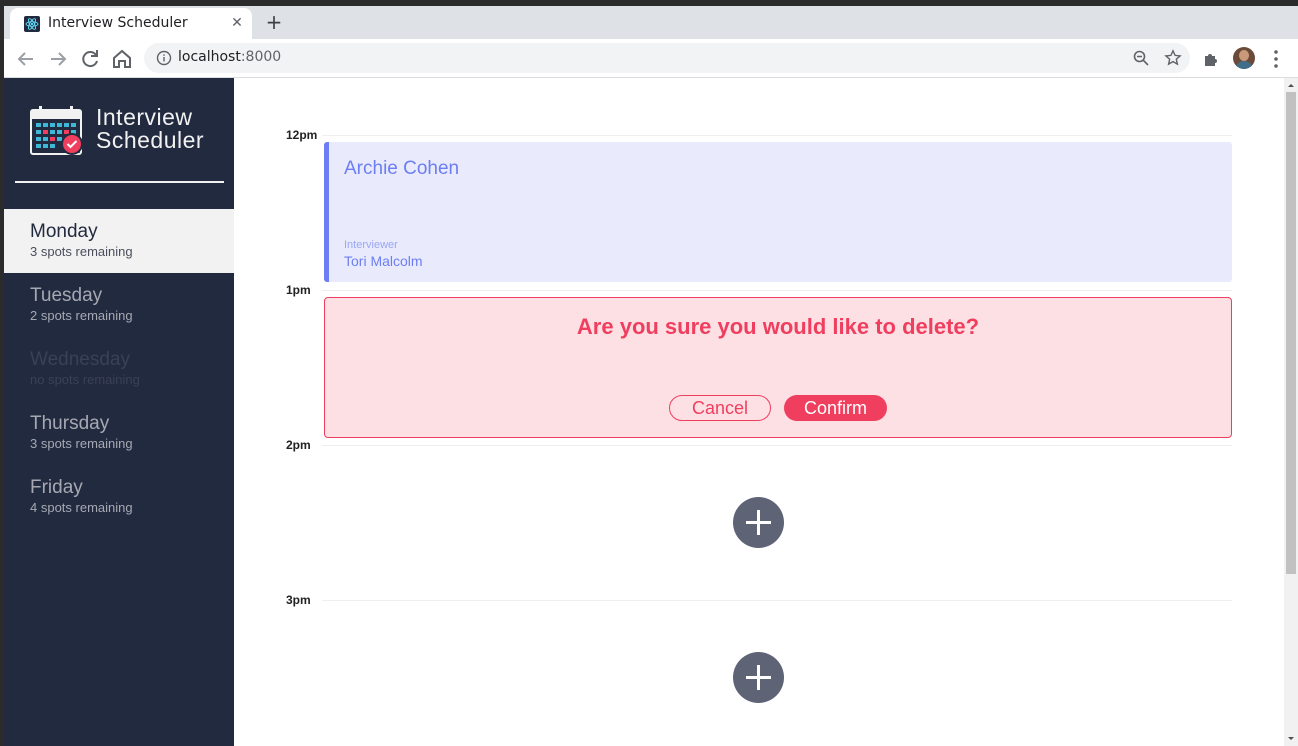 The height and width of the screenshot is (746, 1298). What do you see at coordinates (26, 59) in the screenshot?
I see `back-arrow-icon` at bounding box center [26, 59].